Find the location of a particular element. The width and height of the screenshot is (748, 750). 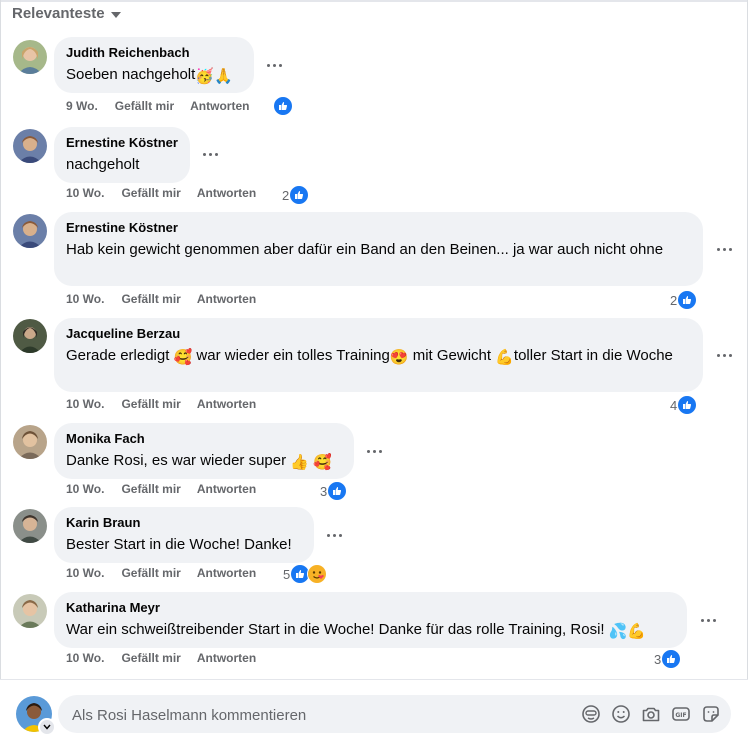

comment-emoji: 💪 is located at coordinates (504, 357).